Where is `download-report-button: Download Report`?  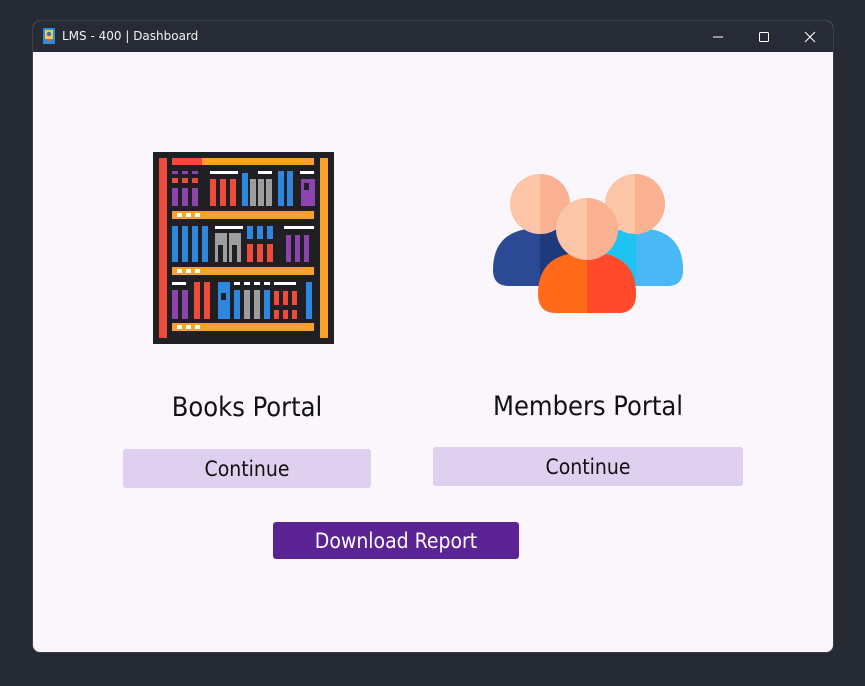
download-report-button: Download Report is located at coordinates (396, 540).